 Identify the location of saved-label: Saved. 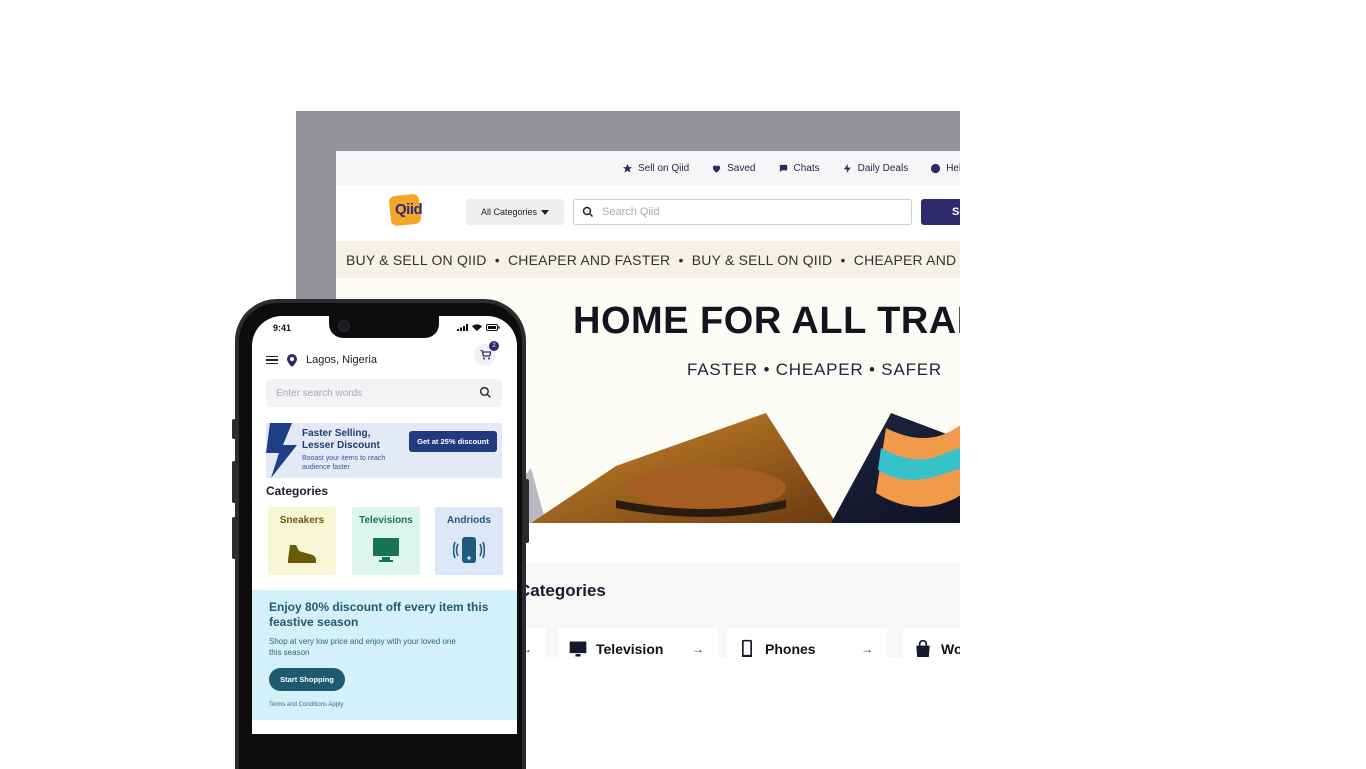
(741, 168).